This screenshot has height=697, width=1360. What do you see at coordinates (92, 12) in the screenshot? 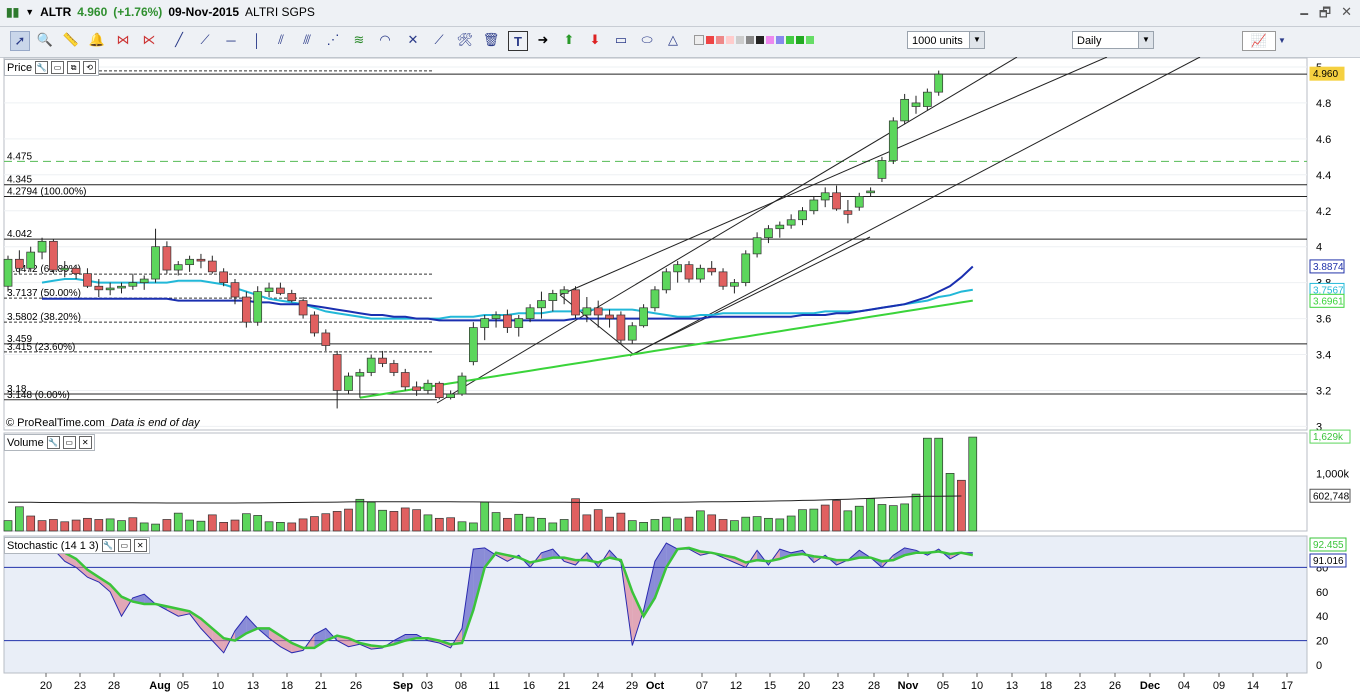
I see `last-price: 4.960` at bounding box center [92, 12].